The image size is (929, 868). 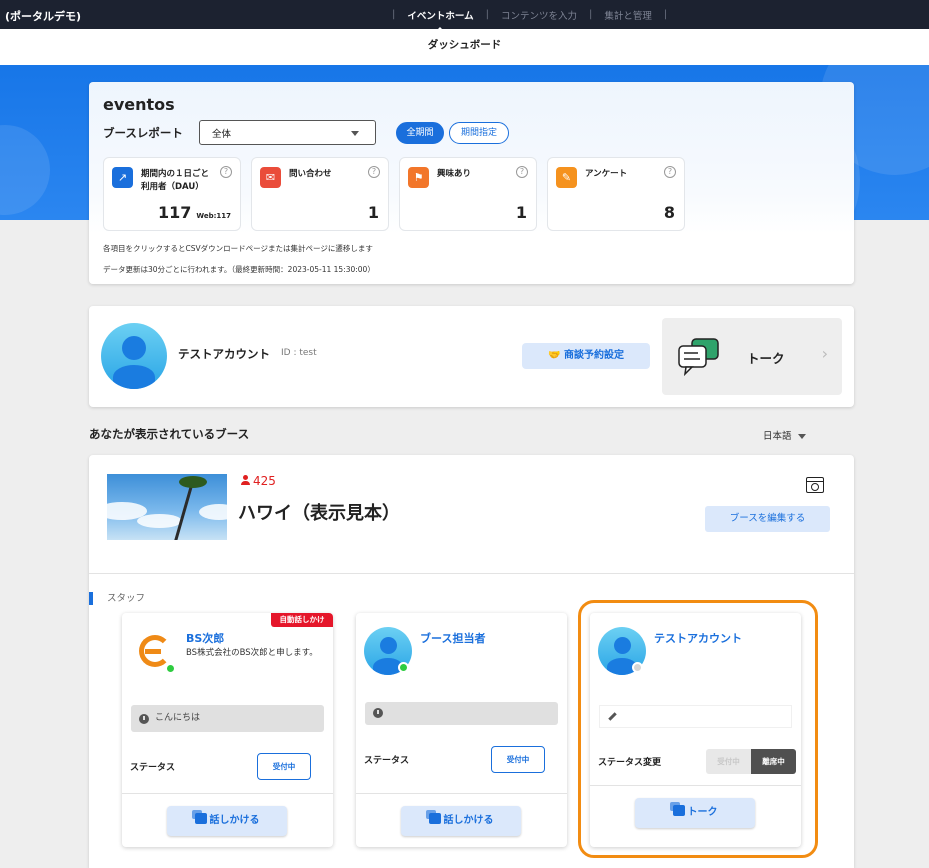 What do you see at coordinates (175, 180) in the screenshot?
I see `stat-label: 期間内の１日ごと 利用者（DAU）` at bounding box center [175, 180].